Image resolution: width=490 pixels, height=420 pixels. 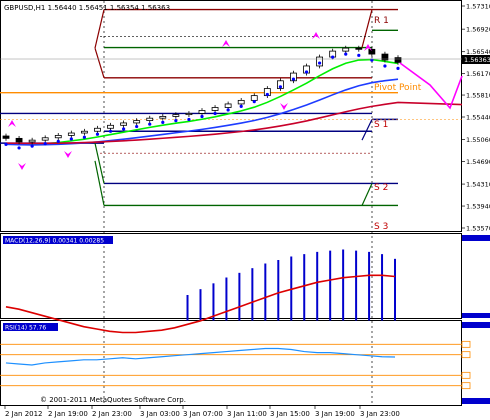 I want to click on macd-title: MACD(12,26,9) 0.00341 0.00285, so click(x=54, y=241).